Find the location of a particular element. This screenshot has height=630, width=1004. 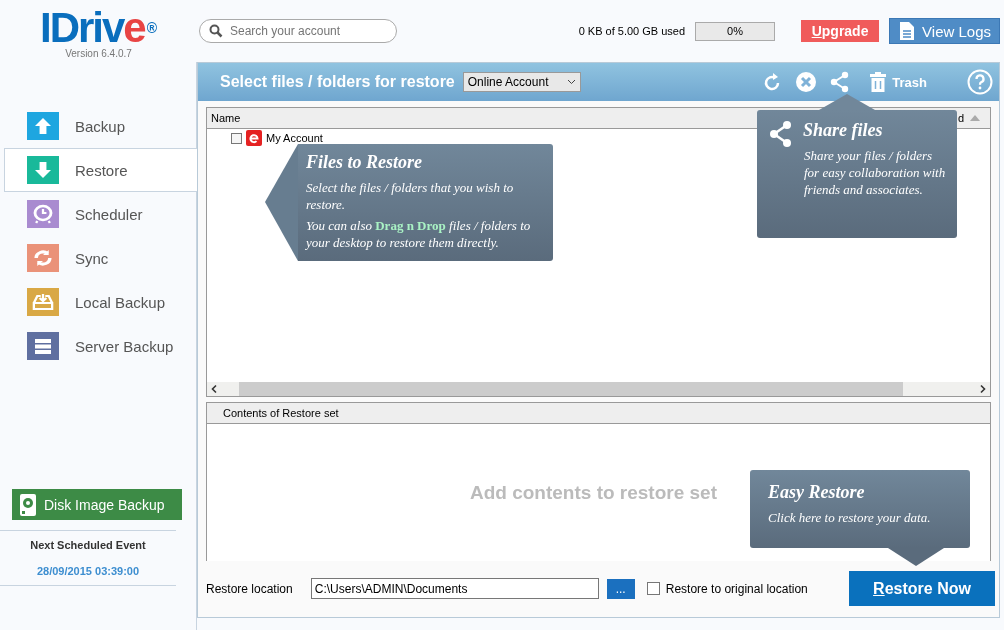

empty-message: Add contents to restore set is located at coordinates (593, 492).